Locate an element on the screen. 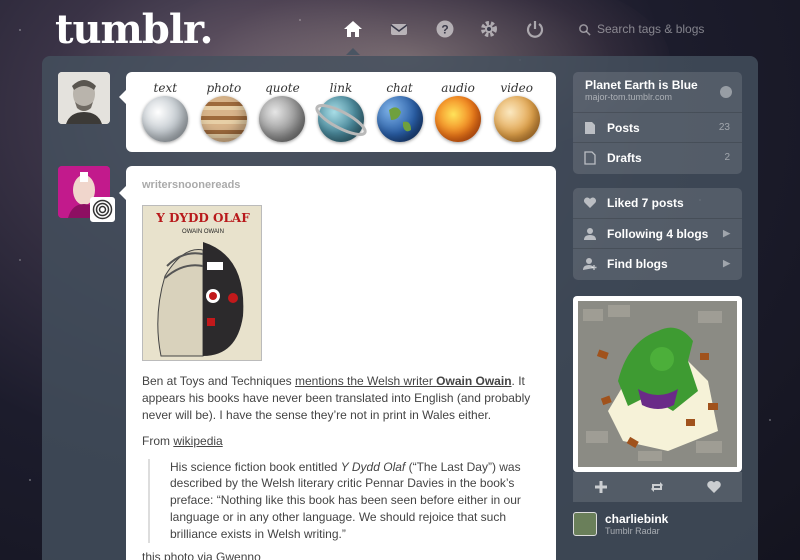 The height and width of the screenshot is (560, 800). via-label: this photo via is located at coordinates (179, 554).